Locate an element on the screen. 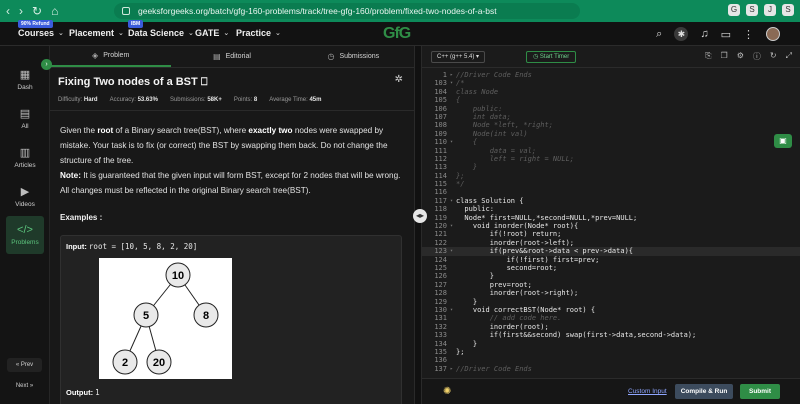  sidebar-item-articles: ▥ Articles is located at coordinates (25, 157).